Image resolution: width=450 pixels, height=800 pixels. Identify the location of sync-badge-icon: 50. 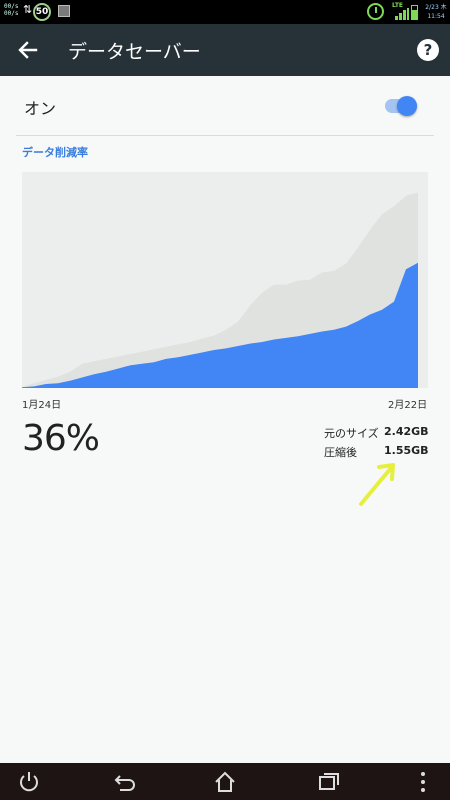
(42, 12).